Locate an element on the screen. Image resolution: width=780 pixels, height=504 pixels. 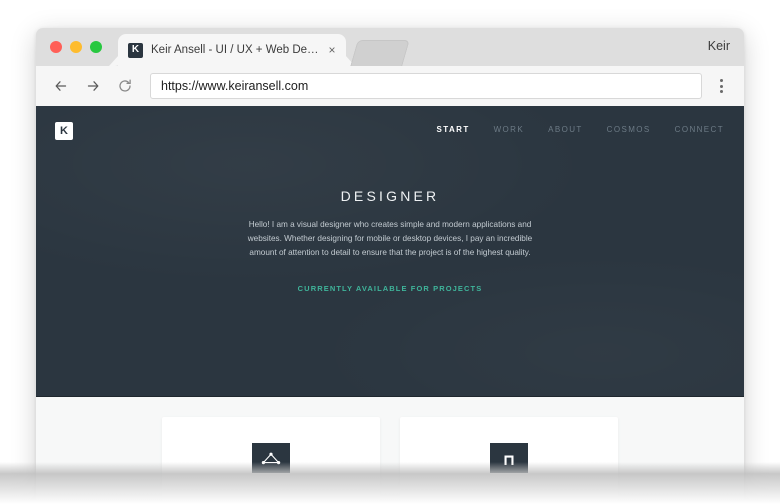
network-nodes-icon is located at coordinates (271, 458).